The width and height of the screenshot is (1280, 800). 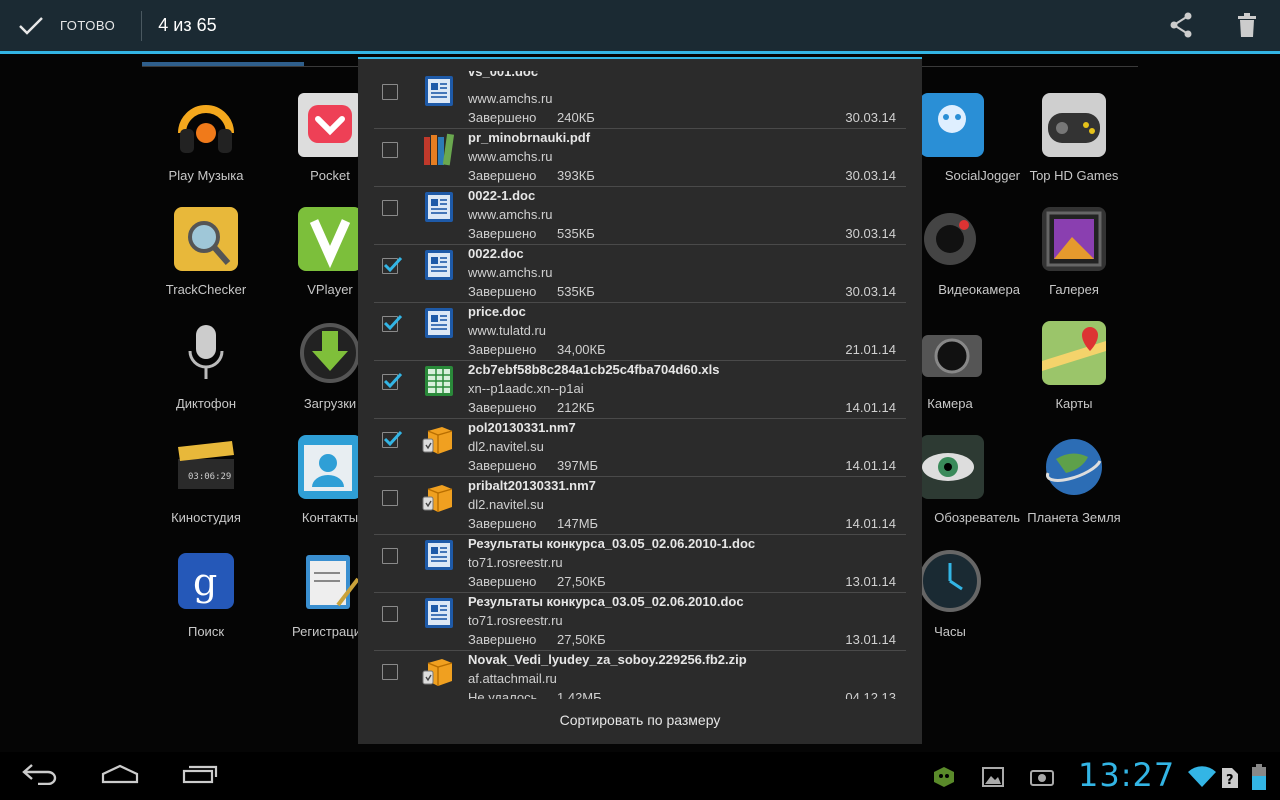 What do you see at coordinates (576, 175) in the screenshot?
I see `file-size: 393КБ` at bounding box center [576, 175].